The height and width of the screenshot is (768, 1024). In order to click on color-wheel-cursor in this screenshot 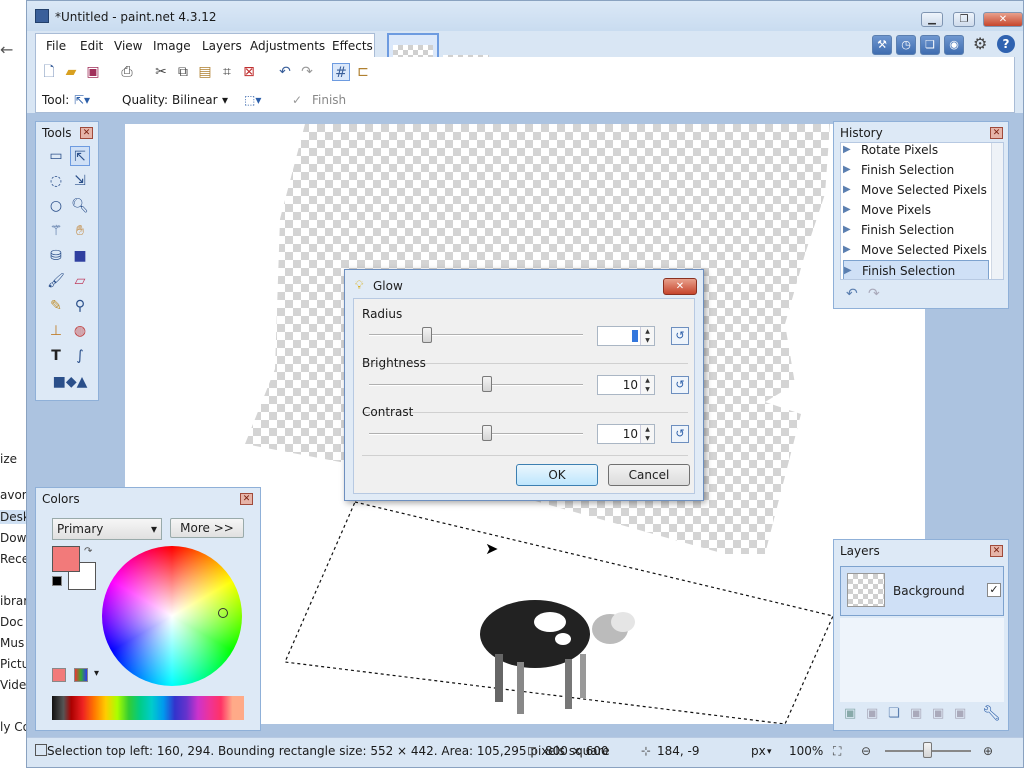, I will do `click(223, 613)`.